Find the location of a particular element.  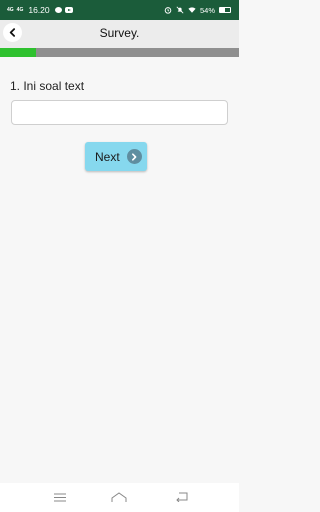

system-nav-bar is located at coordinates (119, 497).